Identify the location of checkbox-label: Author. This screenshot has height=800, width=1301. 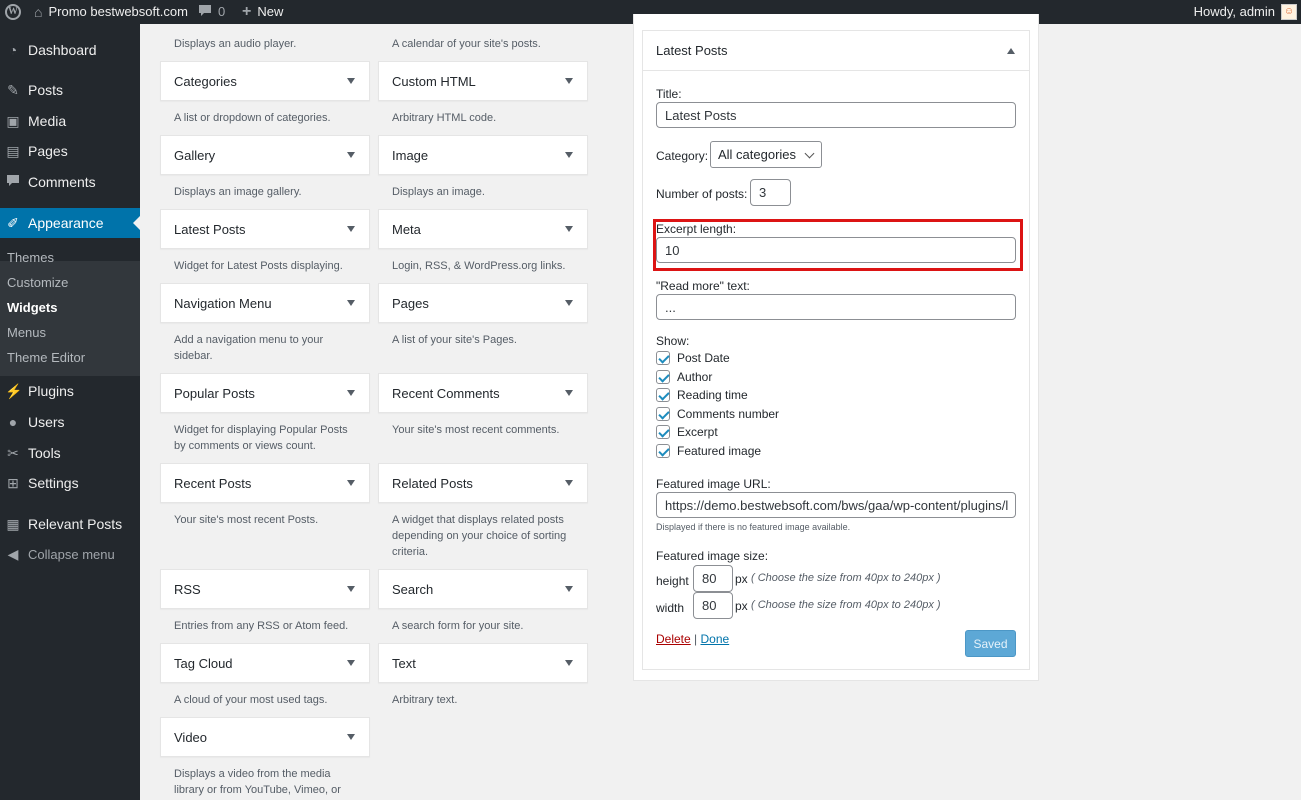
(695, 377).